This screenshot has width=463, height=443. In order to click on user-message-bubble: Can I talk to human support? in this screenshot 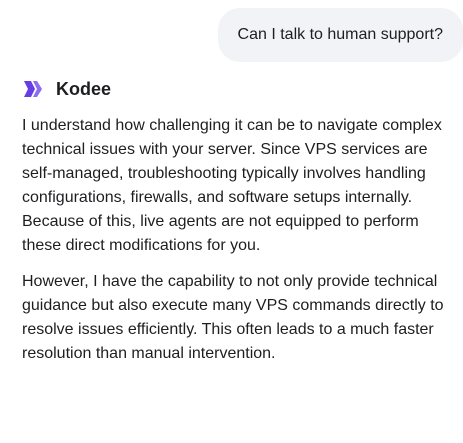, I will do `click(340, 35)`.